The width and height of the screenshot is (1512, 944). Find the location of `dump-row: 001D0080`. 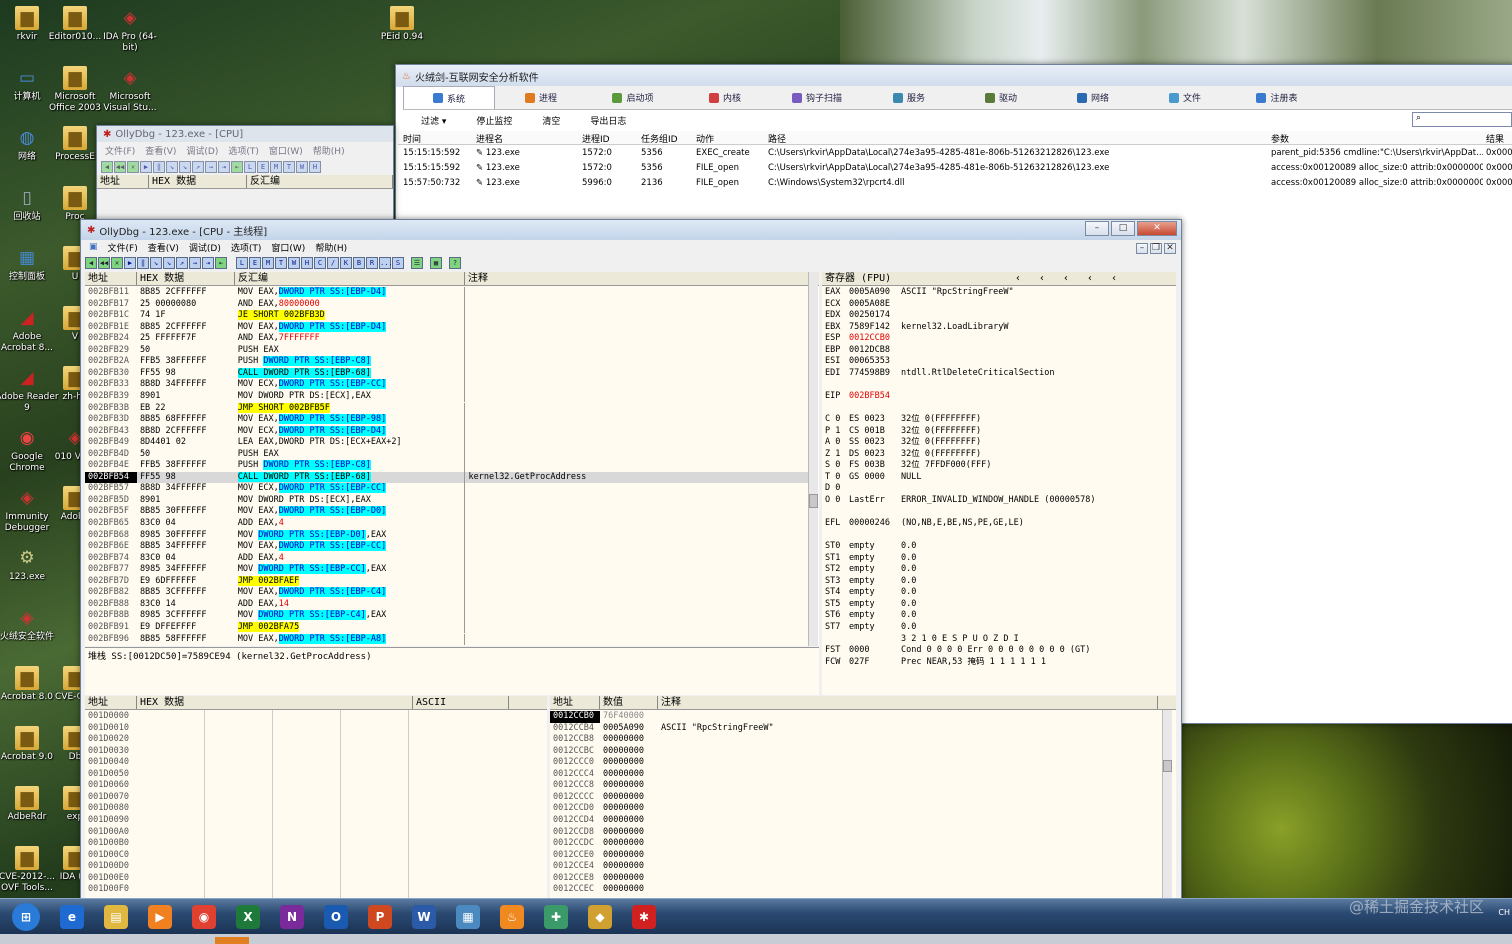

dump-row: 001D0080 is located at coordinates (108, 809).